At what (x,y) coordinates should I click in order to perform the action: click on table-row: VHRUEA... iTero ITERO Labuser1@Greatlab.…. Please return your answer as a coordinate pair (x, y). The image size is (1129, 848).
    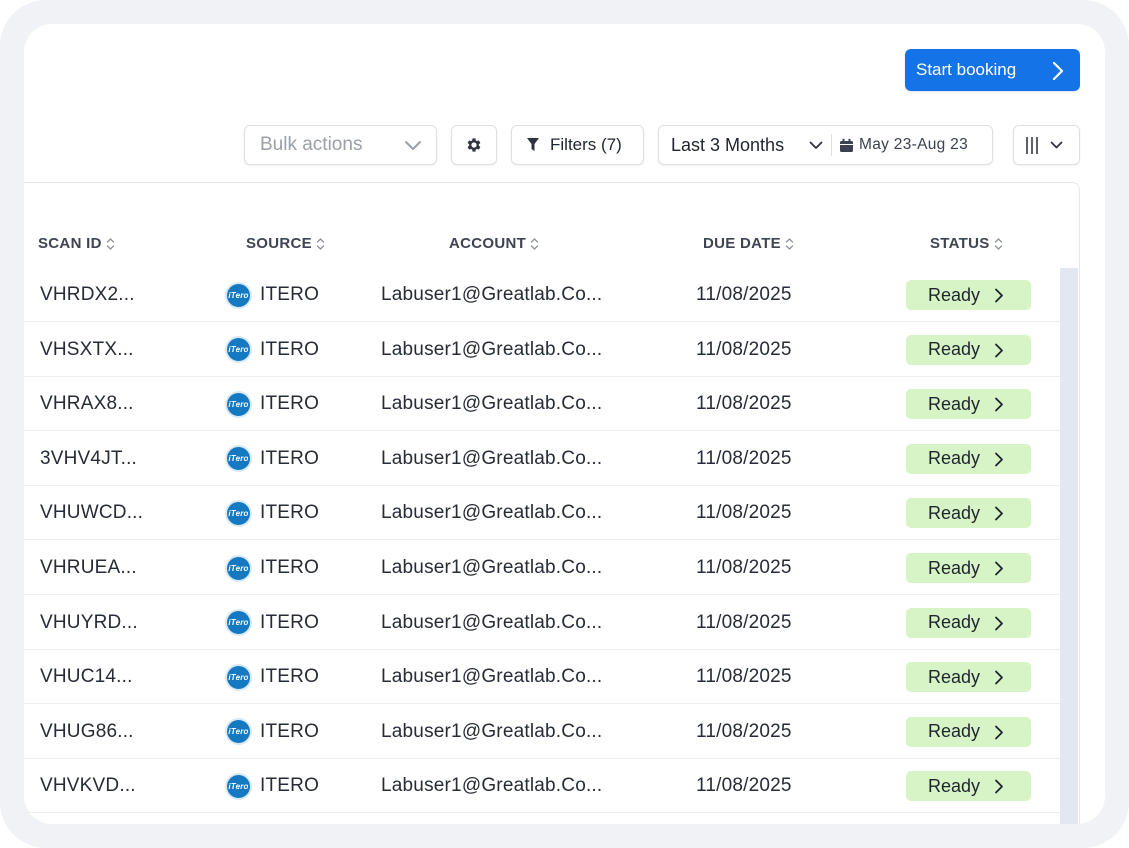
    Looking at the image, I should click on (542, 568).